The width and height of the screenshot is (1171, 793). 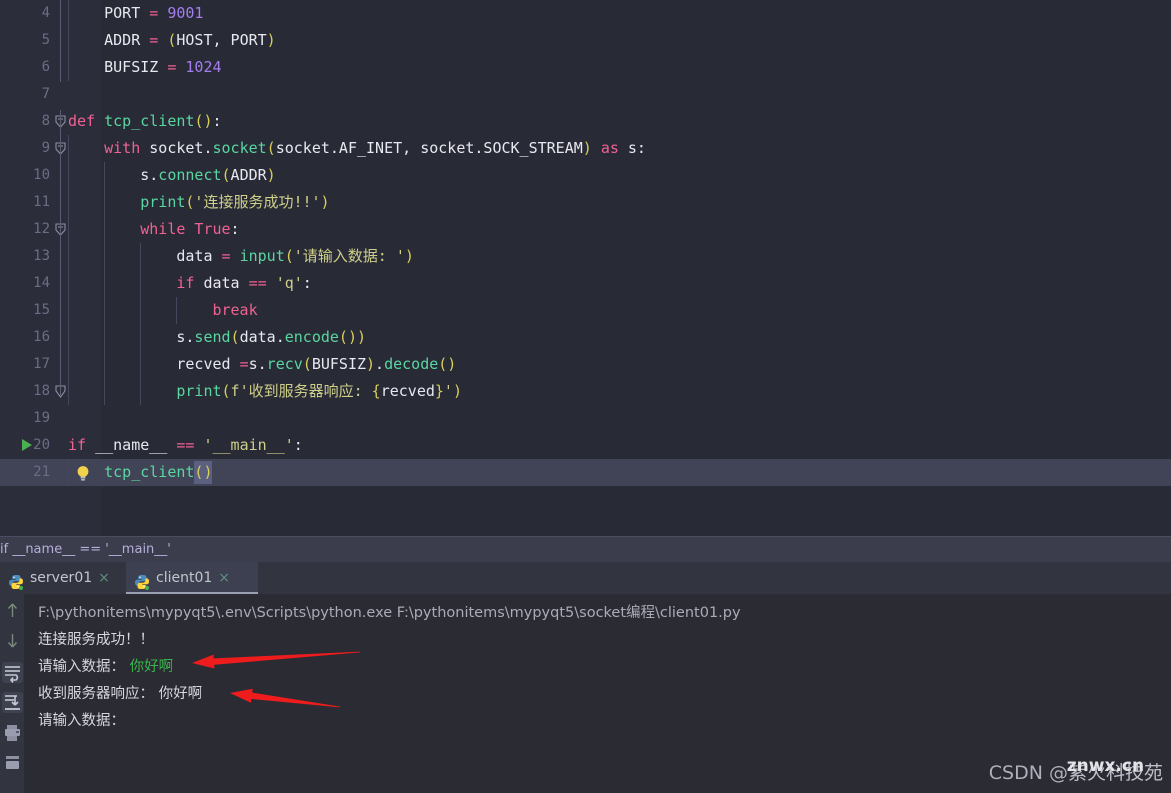 What do you see at coordinates (45, 13) in the screenshot?
I see `line-number: 4` at bounding box center [45, 13].